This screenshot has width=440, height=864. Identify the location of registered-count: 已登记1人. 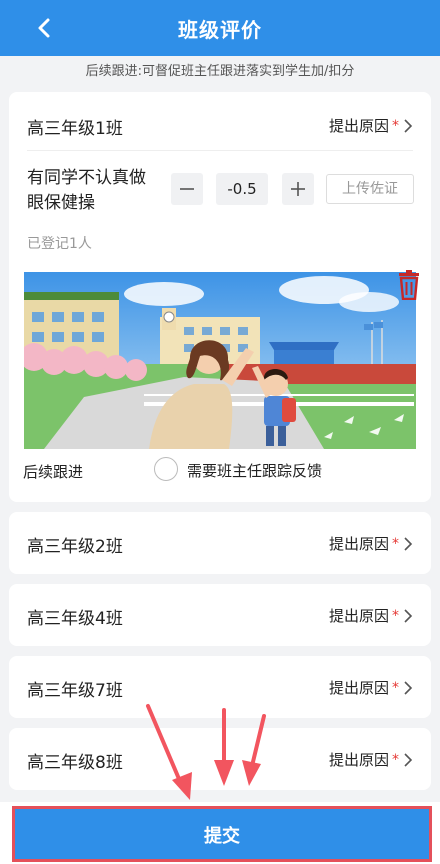
(59, 244).